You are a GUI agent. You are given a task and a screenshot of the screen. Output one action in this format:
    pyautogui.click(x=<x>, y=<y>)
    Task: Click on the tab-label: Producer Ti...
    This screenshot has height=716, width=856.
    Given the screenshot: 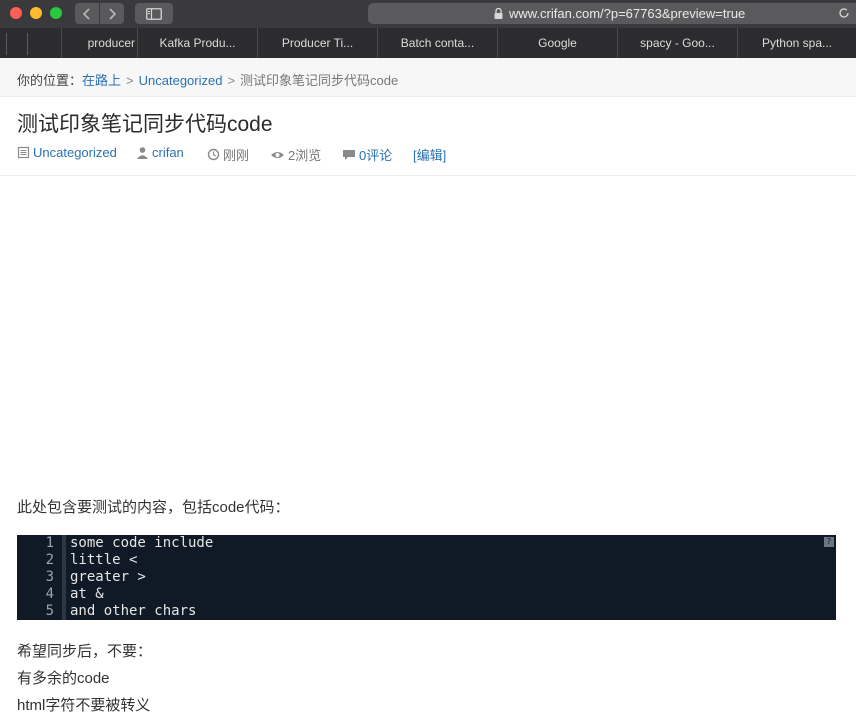 What is the action you would take?
    pyautogui.click(x=317, y=43)
    